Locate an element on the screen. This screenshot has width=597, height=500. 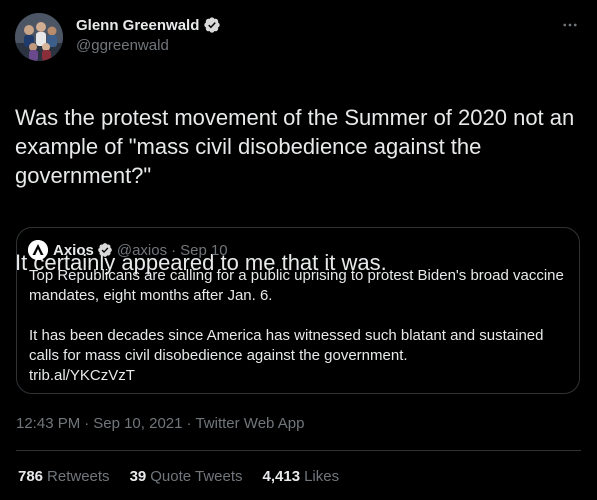
quote-tweets-stat: 39 Quote Tweets is located at coordinates (186, 477).